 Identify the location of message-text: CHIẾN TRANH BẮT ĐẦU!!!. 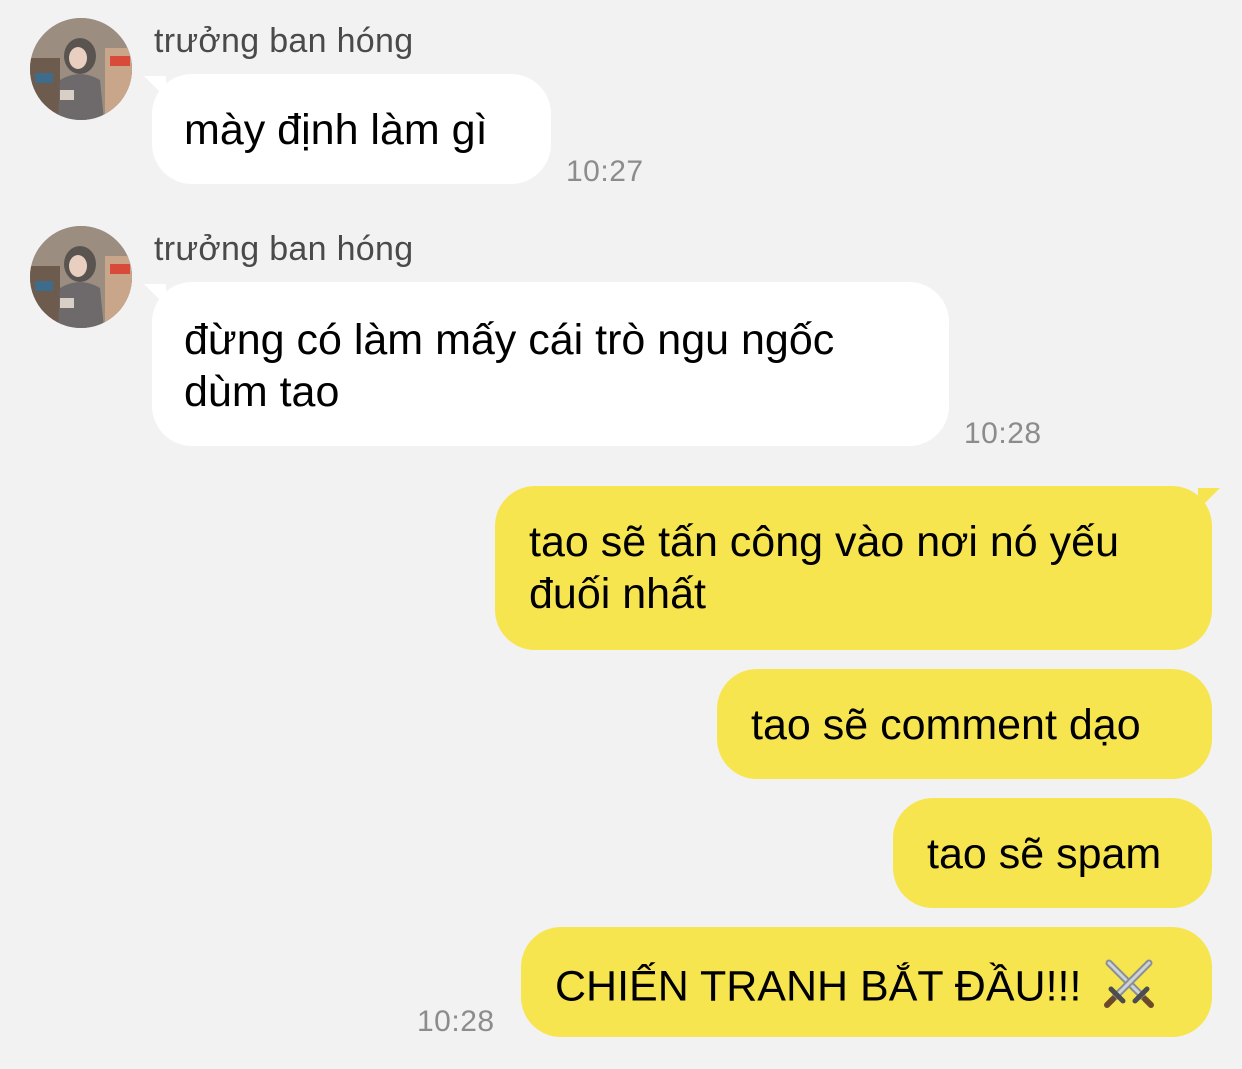
(818, 986).